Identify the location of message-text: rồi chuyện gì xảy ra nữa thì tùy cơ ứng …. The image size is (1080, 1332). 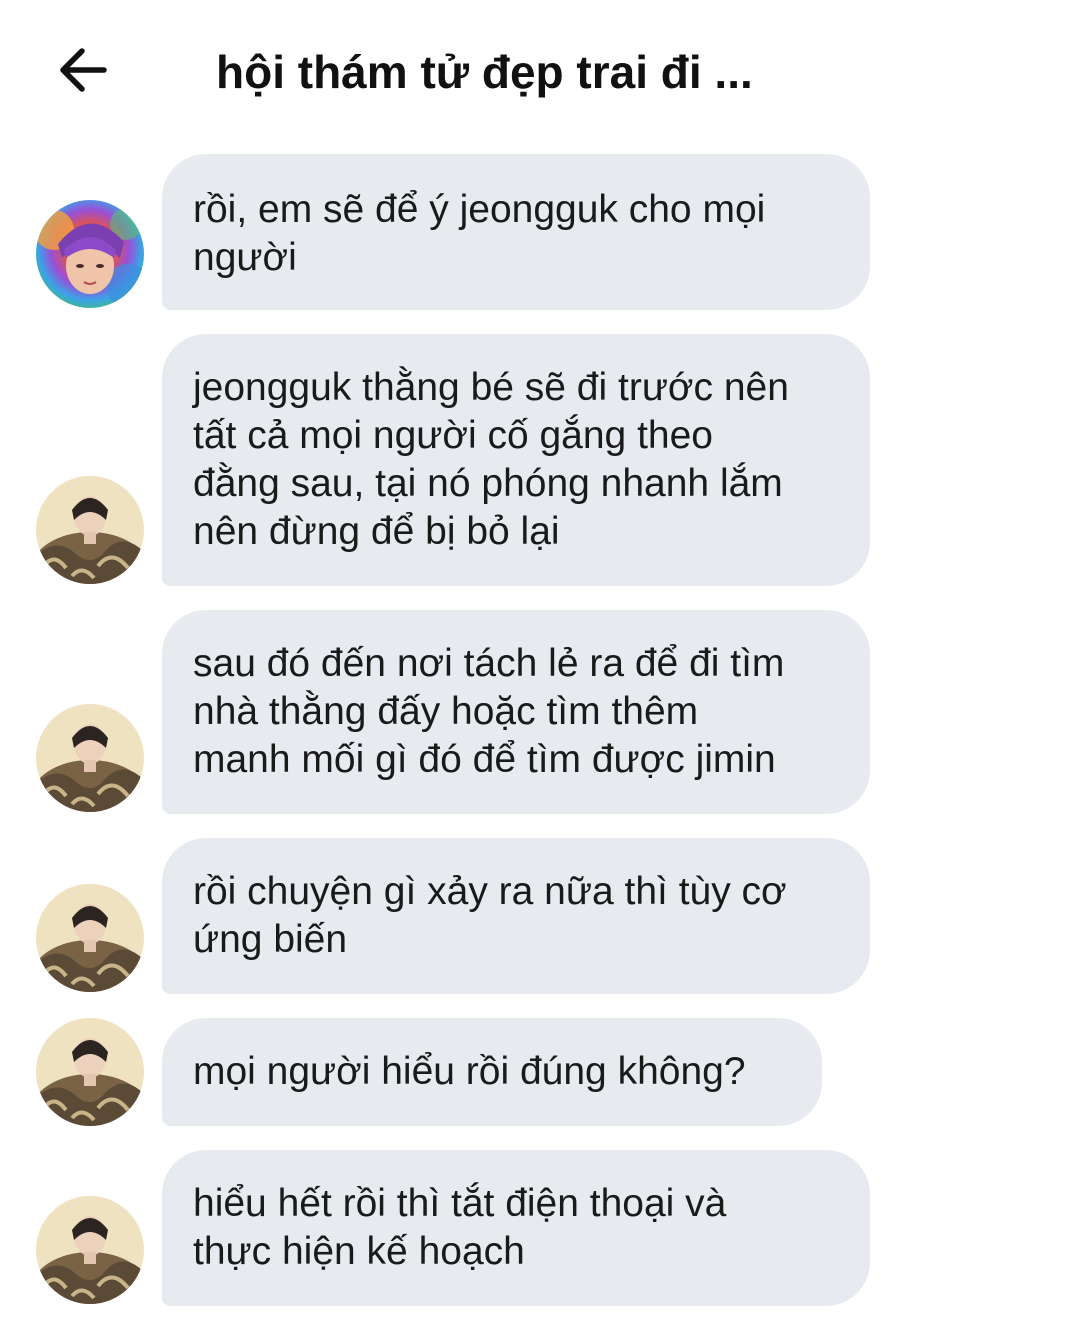
(490, 915).